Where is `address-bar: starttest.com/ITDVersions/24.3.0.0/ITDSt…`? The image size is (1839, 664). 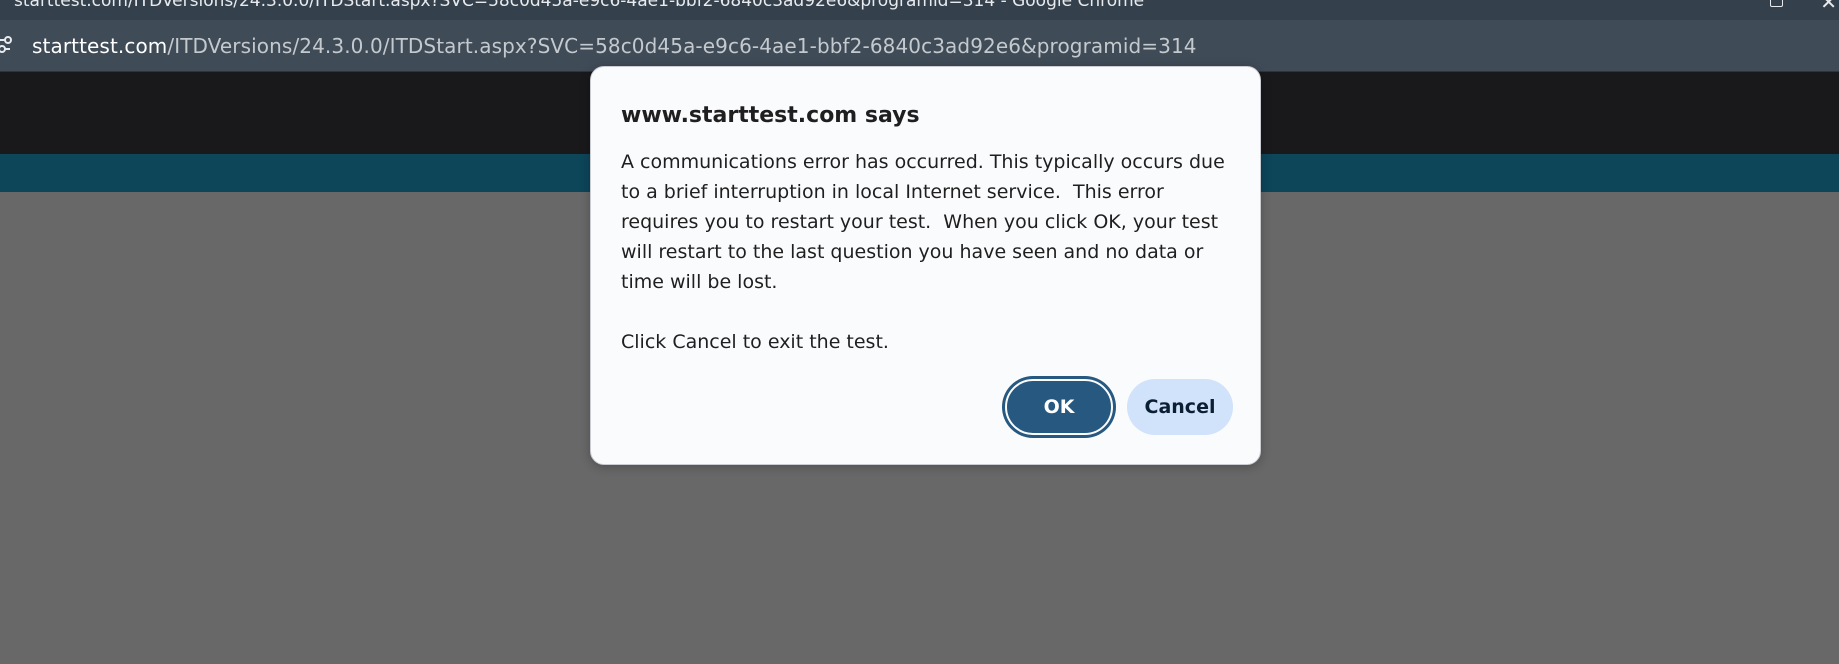
address-bar: starttest.com/ITDVersions/24.3.0.0/ITDSt… is located at coordinates (919, 46).